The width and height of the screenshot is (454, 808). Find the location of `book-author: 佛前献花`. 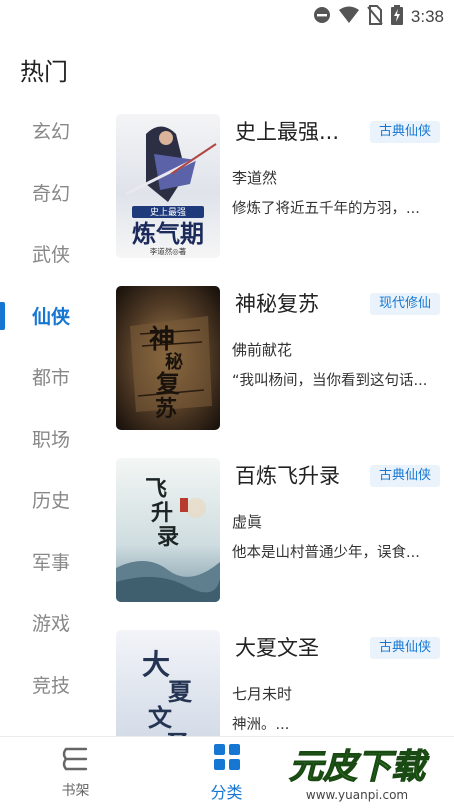

book-author: 佛前献花 is located at coordinates (262, 350).